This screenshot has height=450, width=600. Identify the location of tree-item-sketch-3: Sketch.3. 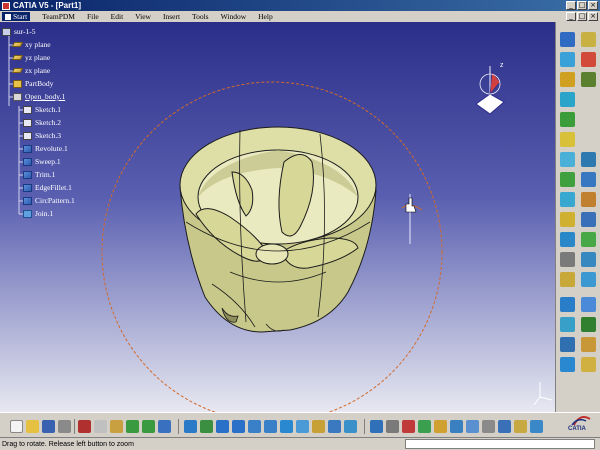
(42, 135).